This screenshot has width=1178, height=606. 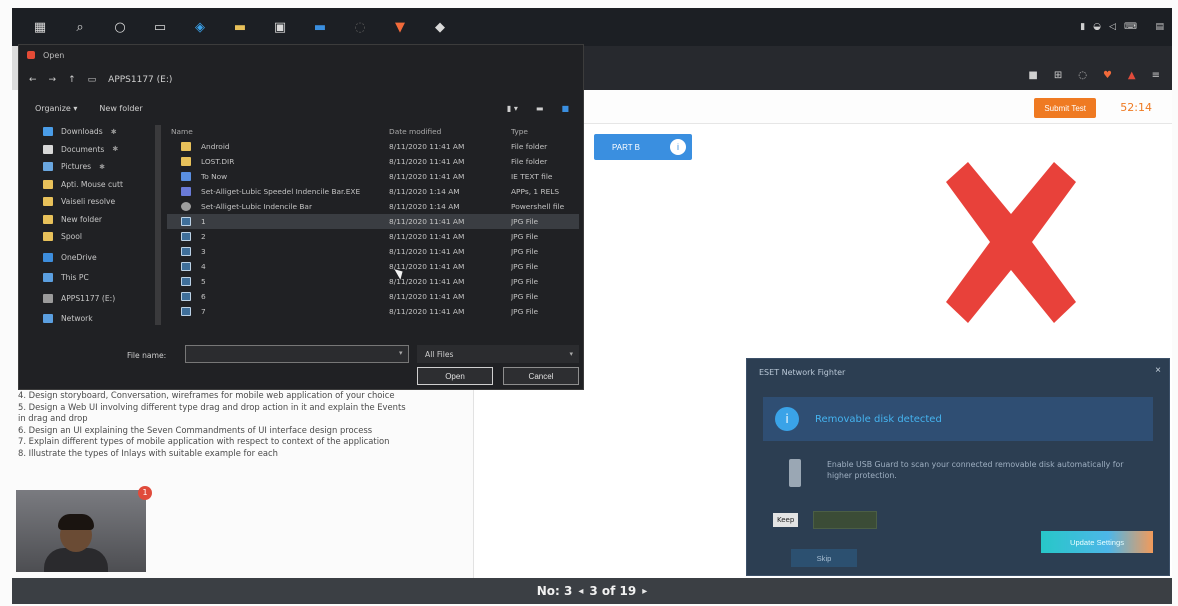 I want to click on menu-icon: ≡, so click(x=1156, y=75).